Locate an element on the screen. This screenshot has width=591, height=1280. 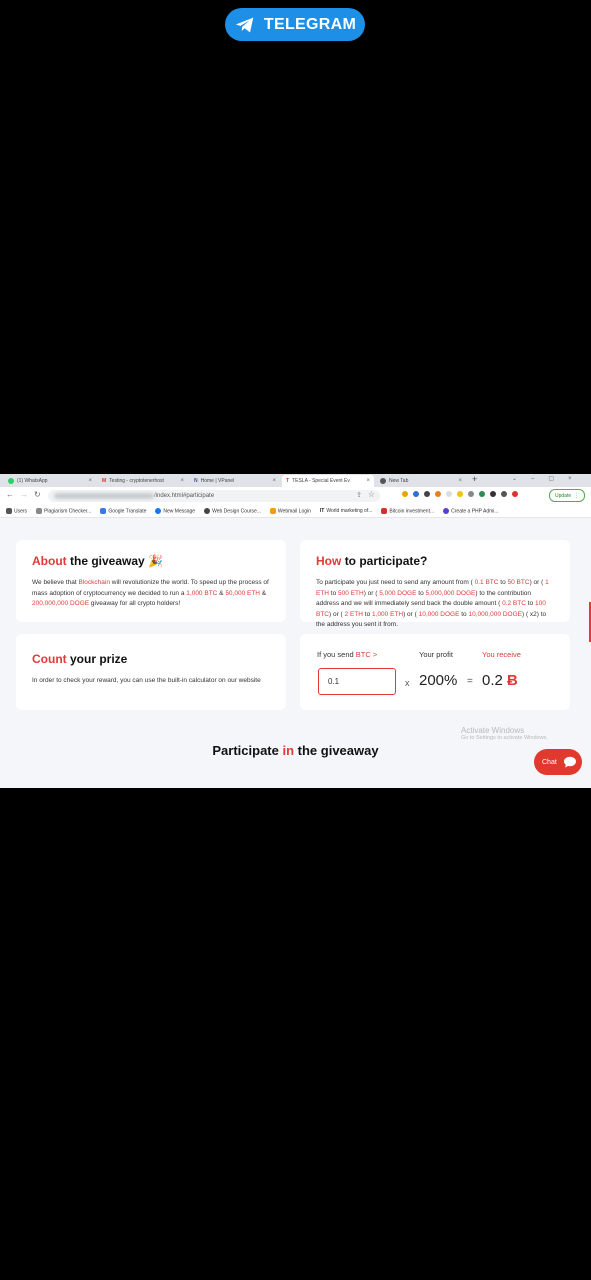
tab-tesla: T TESLA - Special Event Ev × is located at coordinates (328, 481).